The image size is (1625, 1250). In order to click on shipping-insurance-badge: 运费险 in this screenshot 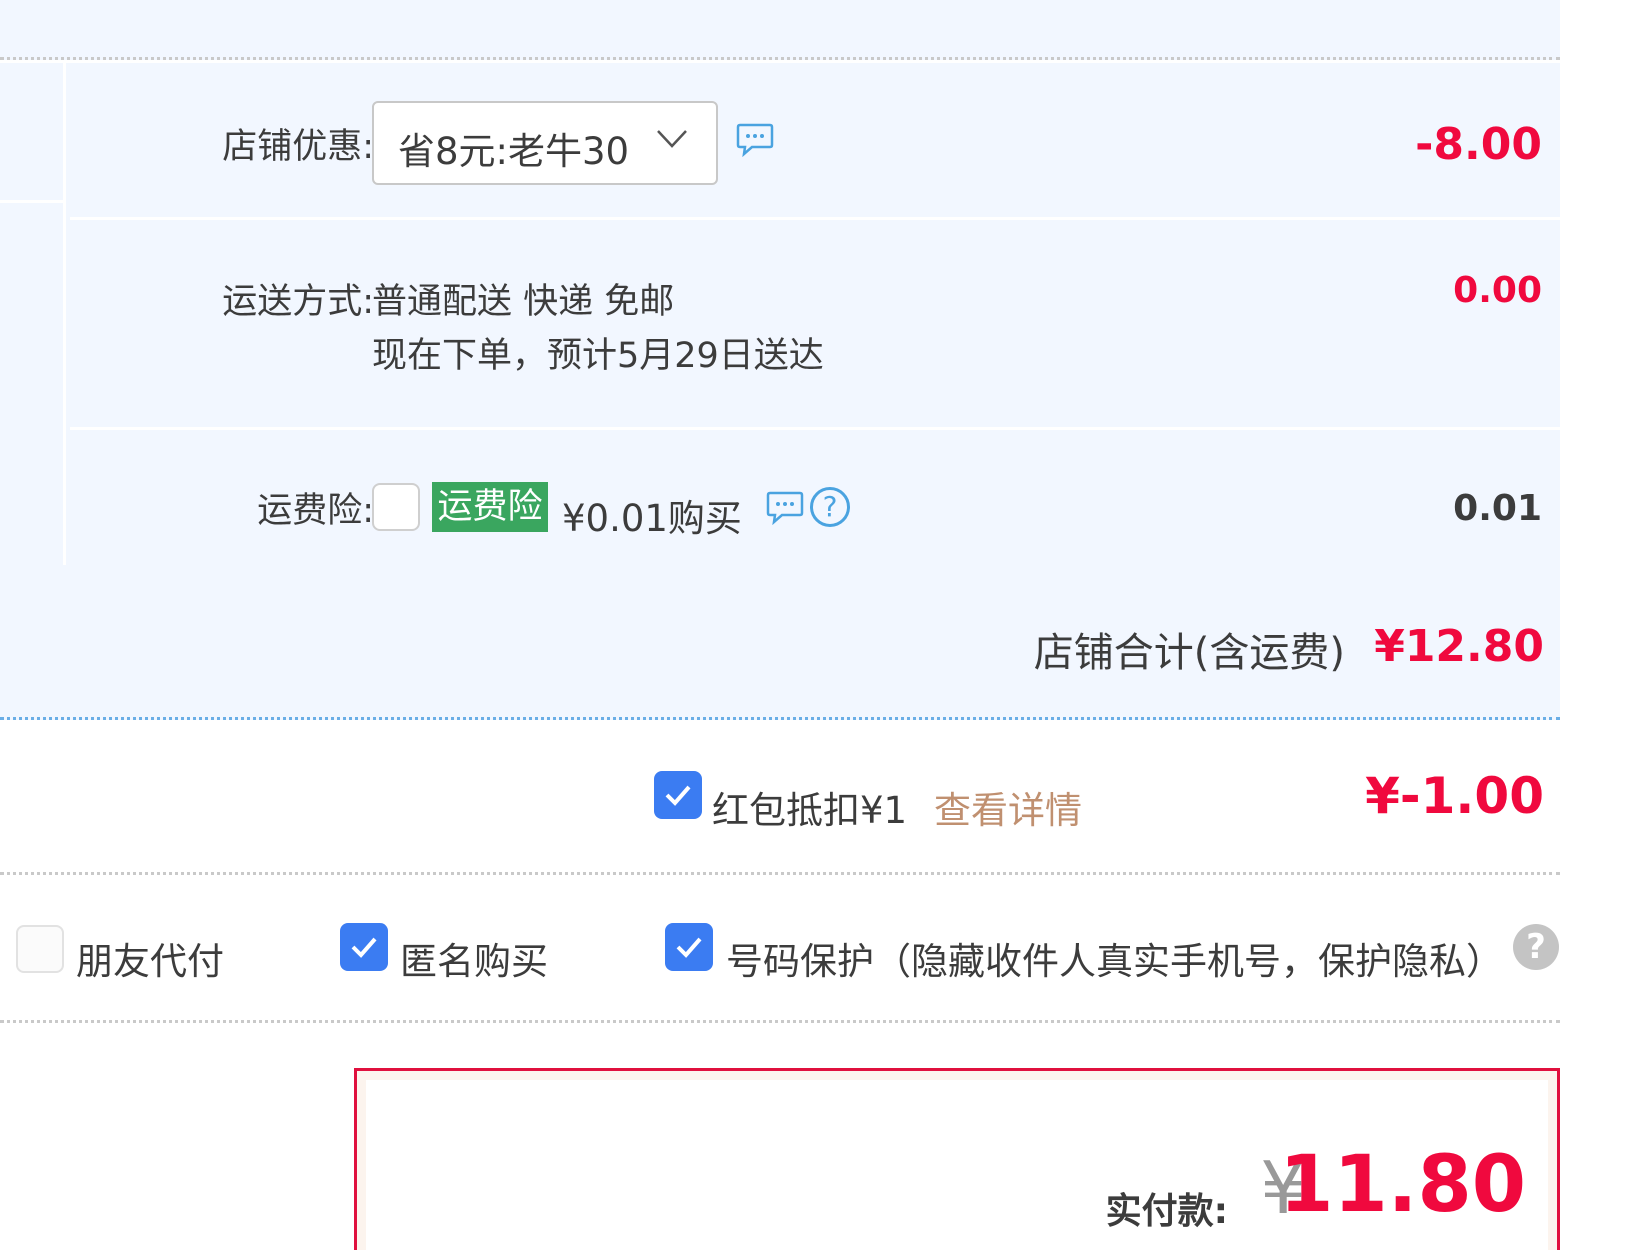, I will do `click(490, 507)`.